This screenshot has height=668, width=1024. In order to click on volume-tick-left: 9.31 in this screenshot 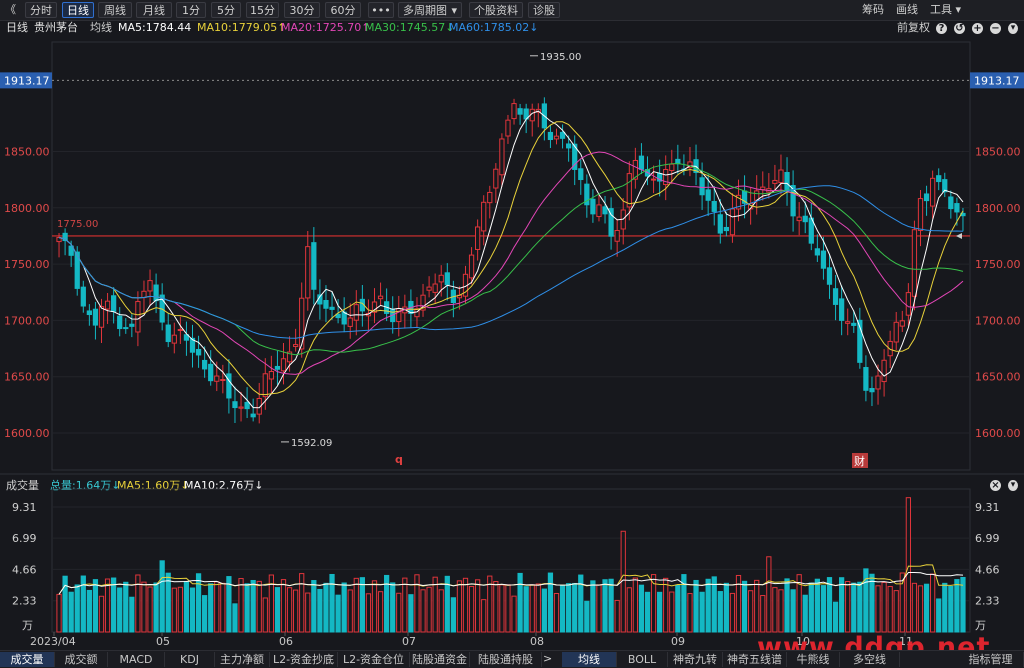, I will do `click(24, 507)`.